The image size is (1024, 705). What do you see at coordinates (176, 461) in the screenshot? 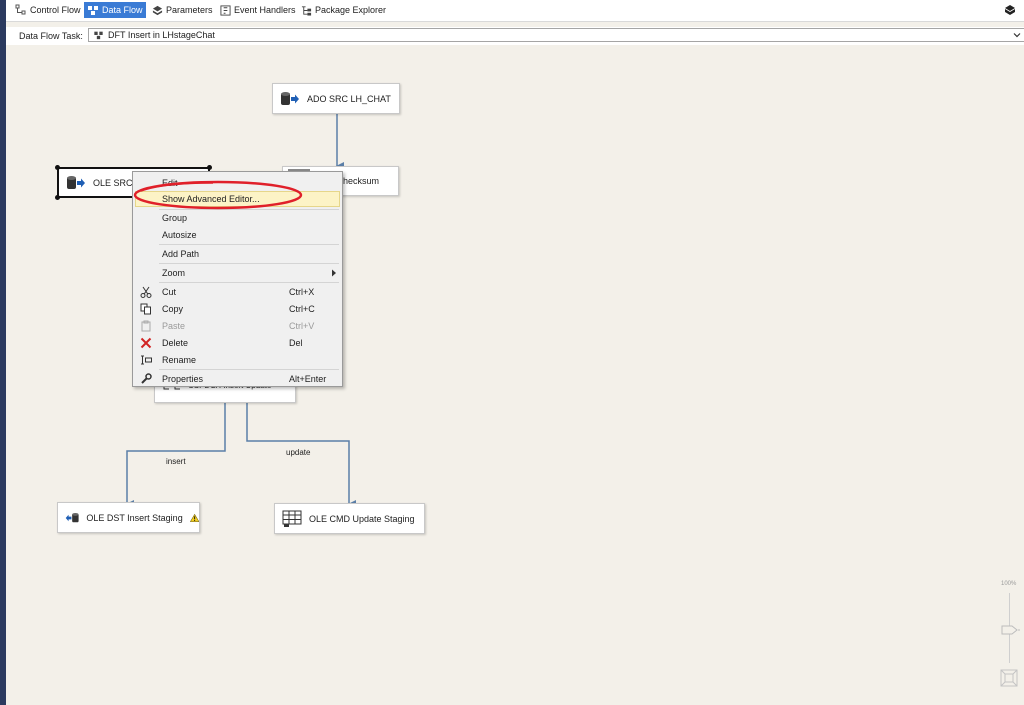
I see `path-label-insert: insert` at bounding box center [176, 461].